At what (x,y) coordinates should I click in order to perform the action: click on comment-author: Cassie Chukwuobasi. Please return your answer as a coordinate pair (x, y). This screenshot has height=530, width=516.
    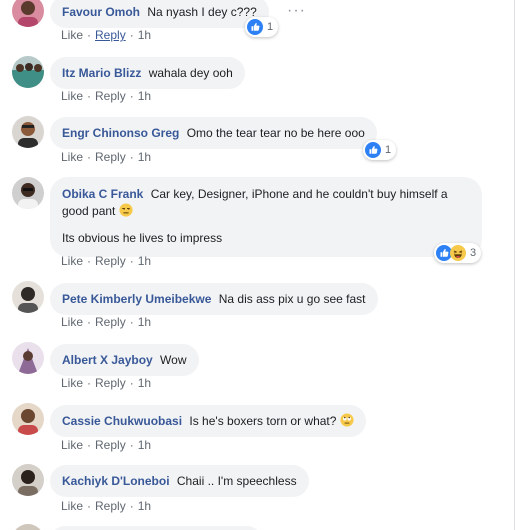
    Looking at the image, I should click on (122, 421).